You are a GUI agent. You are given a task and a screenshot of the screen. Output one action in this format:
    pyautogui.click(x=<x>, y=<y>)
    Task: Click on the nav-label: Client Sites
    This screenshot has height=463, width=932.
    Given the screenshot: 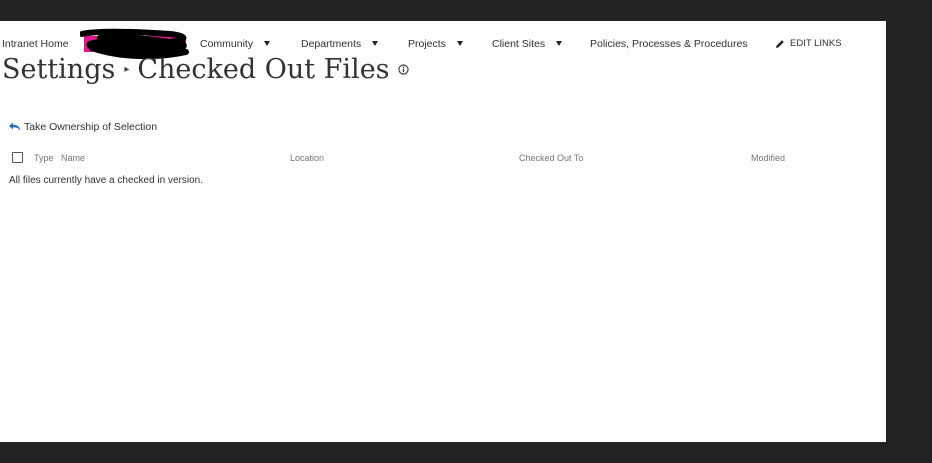 What is the action you would take?
    pyautogui.click(x=519, y=44)
    